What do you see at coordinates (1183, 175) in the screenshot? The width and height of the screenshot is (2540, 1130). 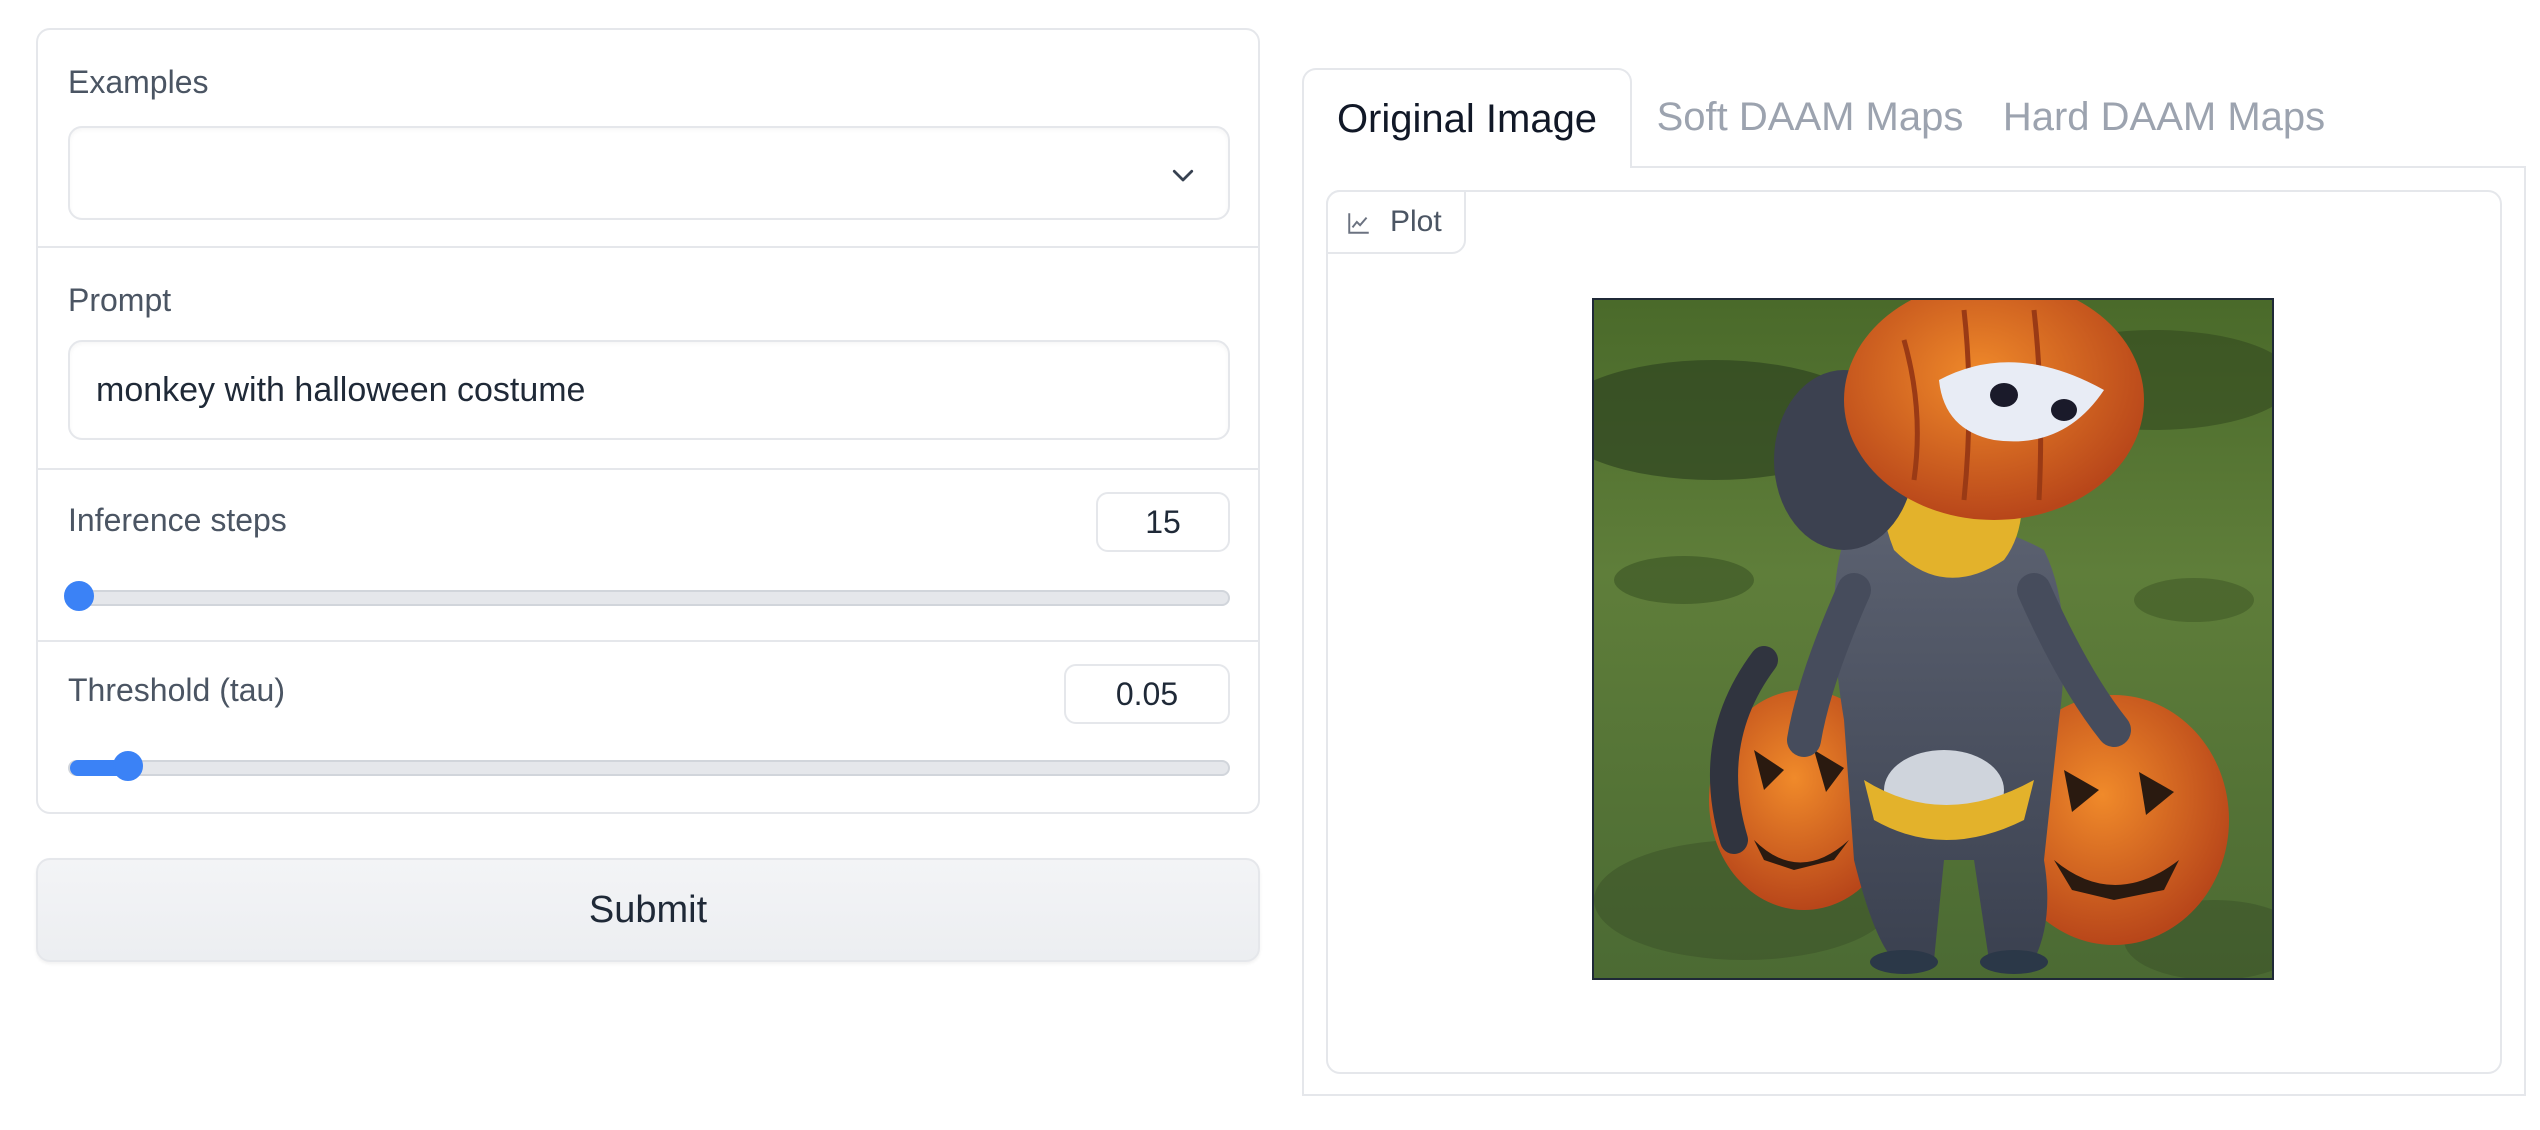 I see `chevron-down-icon` at bounding box center [1183, 175].